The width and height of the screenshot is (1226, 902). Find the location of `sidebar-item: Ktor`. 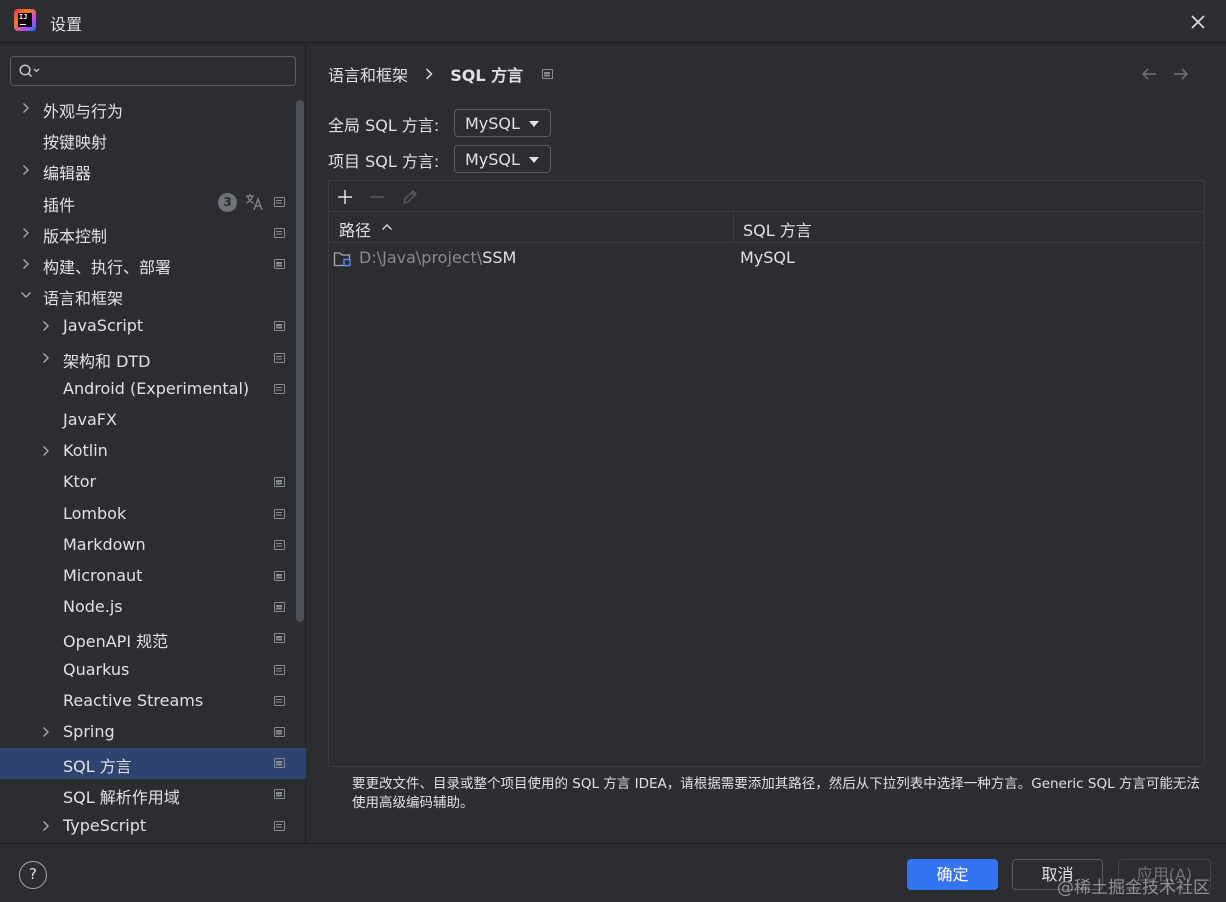

sidebar-item: Ktor is located at coordinates (153, 482).